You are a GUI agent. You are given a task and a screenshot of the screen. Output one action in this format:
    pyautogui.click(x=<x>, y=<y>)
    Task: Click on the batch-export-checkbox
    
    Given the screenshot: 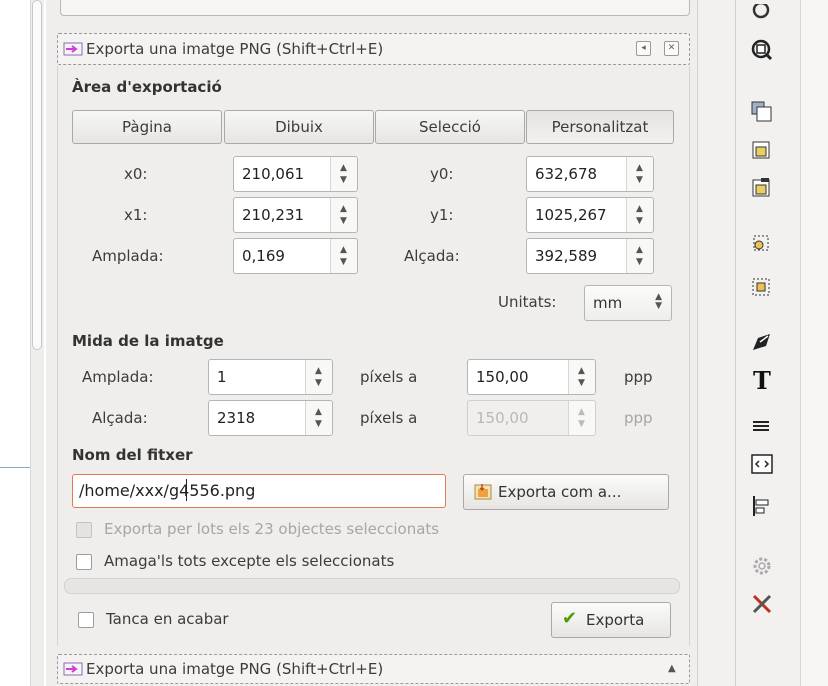 What is the action you would take?
    pyautogui.click(x=84, y=530)
    